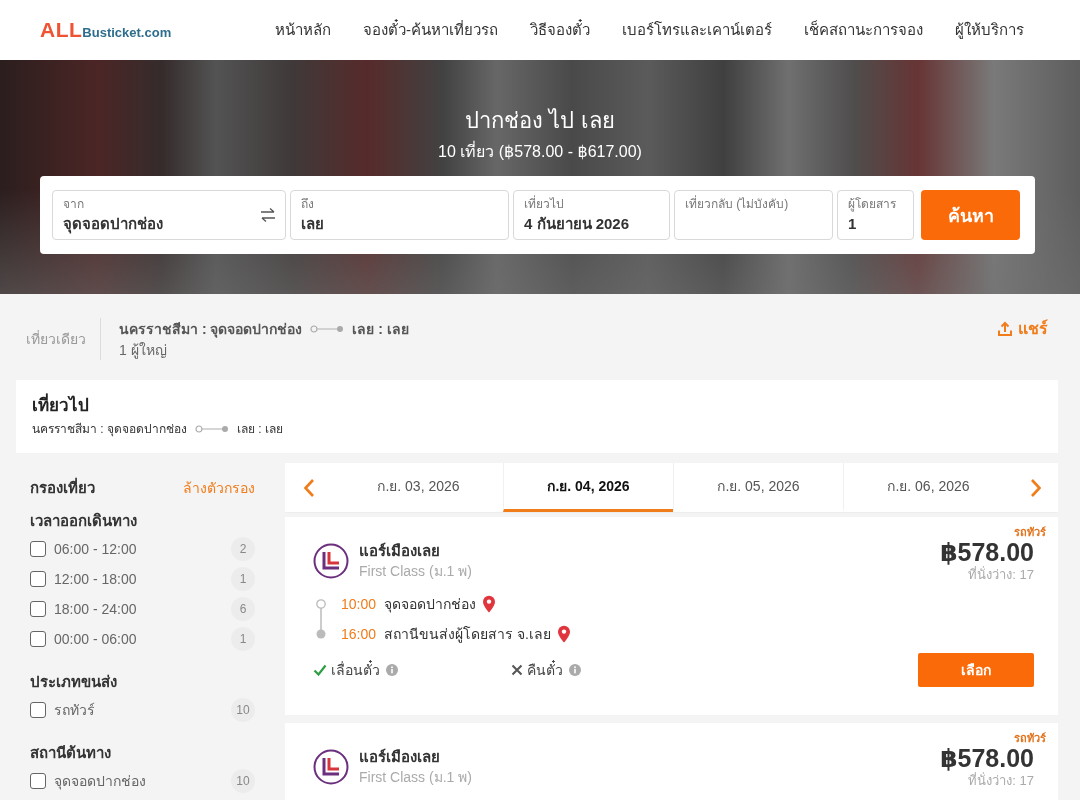 Image resolution: width=1080 pixels, height=800 pixels. I want to click on stop-time: 16:00, so click(359, 634).